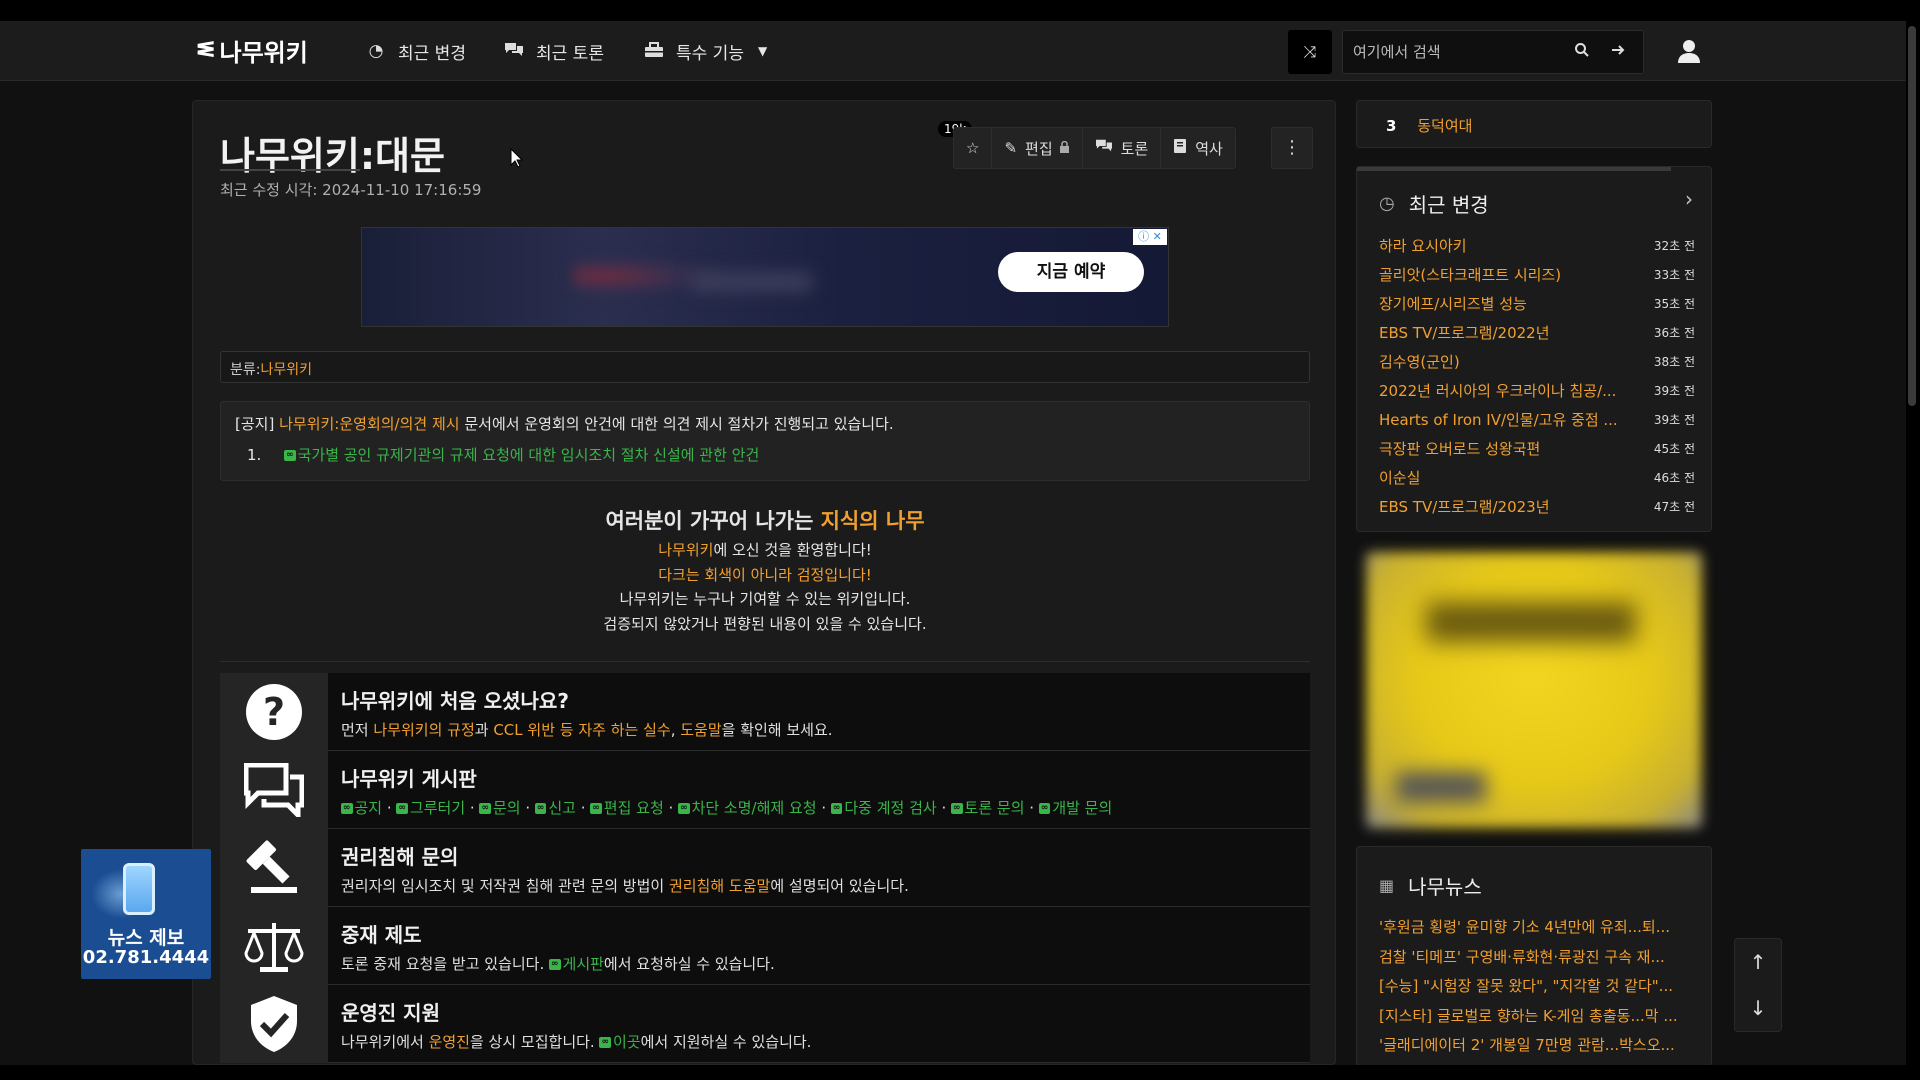  What do you see at coordinates (1537, 303) in the screenshot?
I see `recent-change-item: 장기에프/시리즈별 성능 35초 전` at bounding box center [1537, 303].